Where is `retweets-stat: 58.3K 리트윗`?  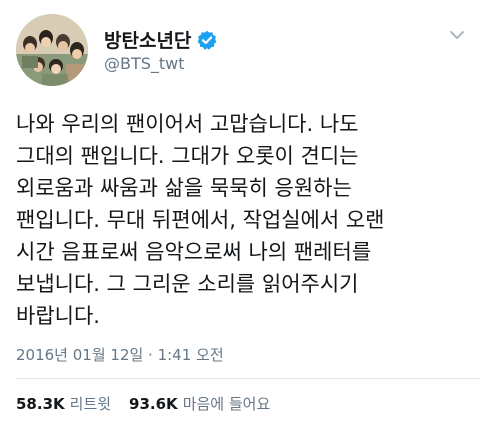
retweets-stat: 58.3K 리트윗 is located at coordinates (63, 403).